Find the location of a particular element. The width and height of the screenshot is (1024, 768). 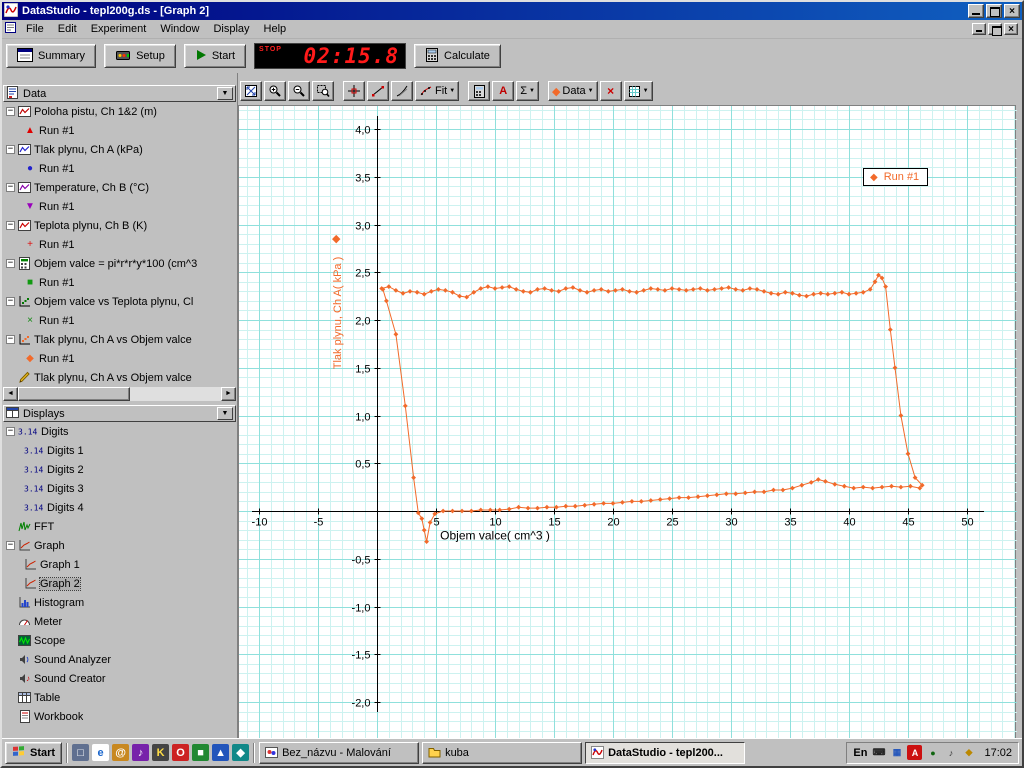

remove-data-button: × is located at coordinates (610, 91).